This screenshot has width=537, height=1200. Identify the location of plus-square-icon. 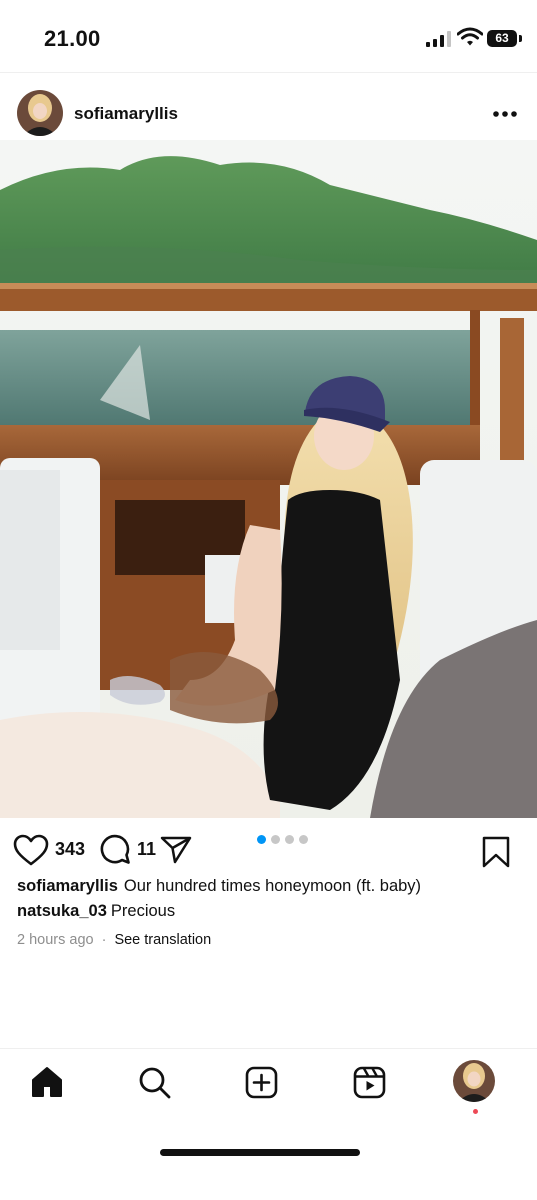
(261, 1082).